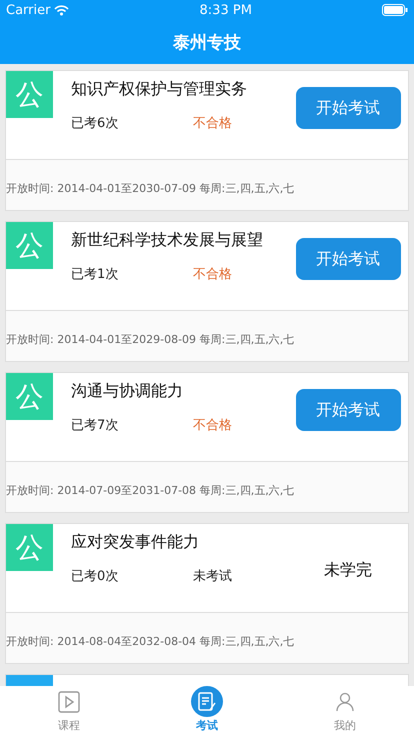 The height and width of the screenshot is (736, 414). I want to click on tab-item: 考试, so click(207, 711).